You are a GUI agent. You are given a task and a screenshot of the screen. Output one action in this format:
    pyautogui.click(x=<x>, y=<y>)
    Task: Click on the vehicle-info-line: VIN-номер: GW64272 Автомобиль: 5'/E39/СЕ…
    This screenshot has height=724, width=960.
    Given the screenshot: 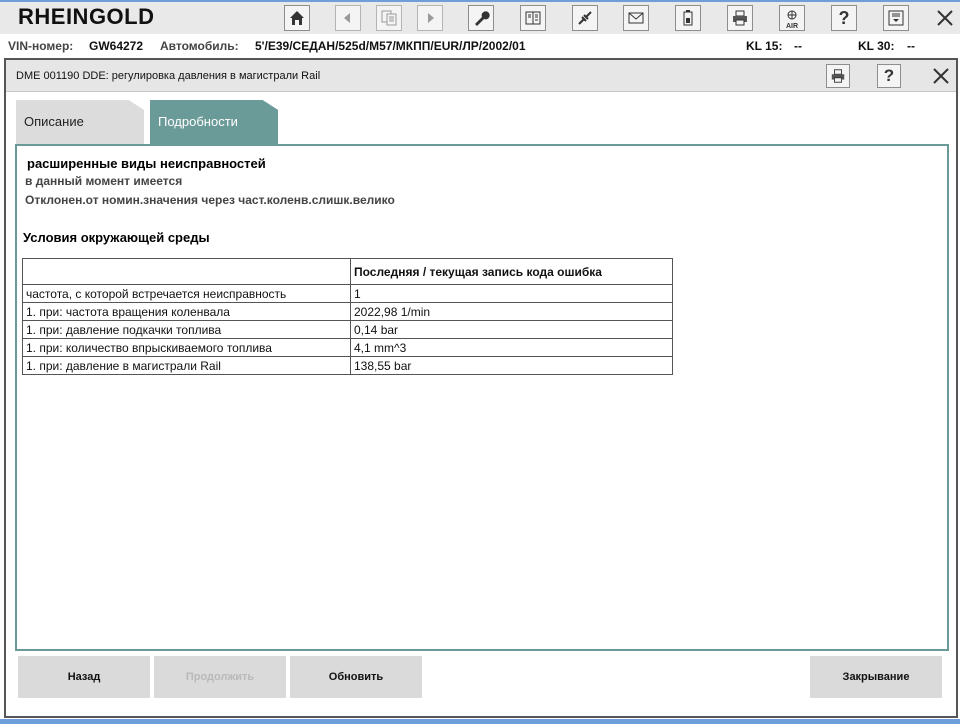 What is the action you would take?
    pyautogui.click(x=480, y=46)
    